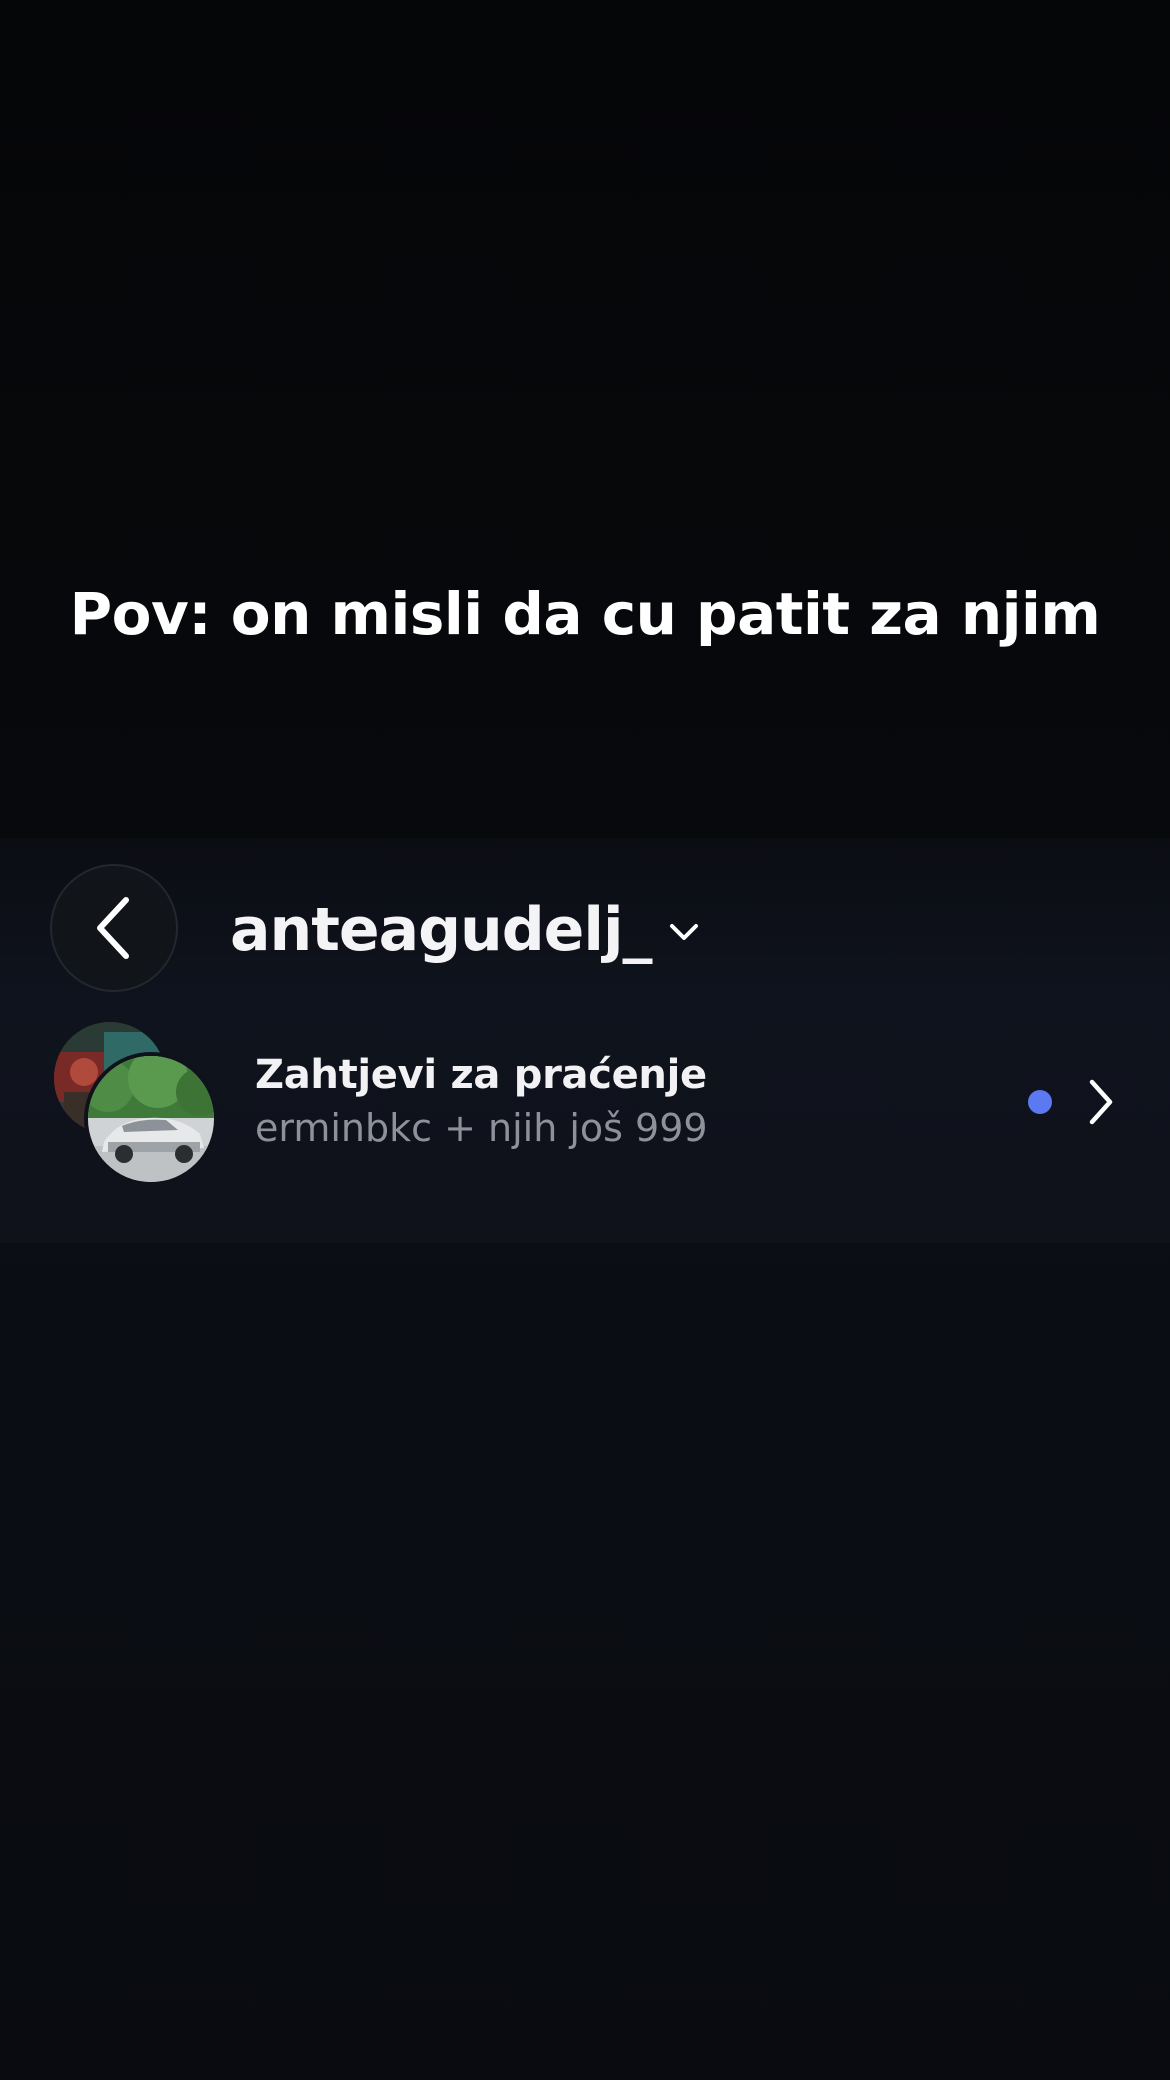  What do you see at coordinates (683, 932) in the screenshot?
I see `chevron-down-icon` at bounding box center [683, 932].